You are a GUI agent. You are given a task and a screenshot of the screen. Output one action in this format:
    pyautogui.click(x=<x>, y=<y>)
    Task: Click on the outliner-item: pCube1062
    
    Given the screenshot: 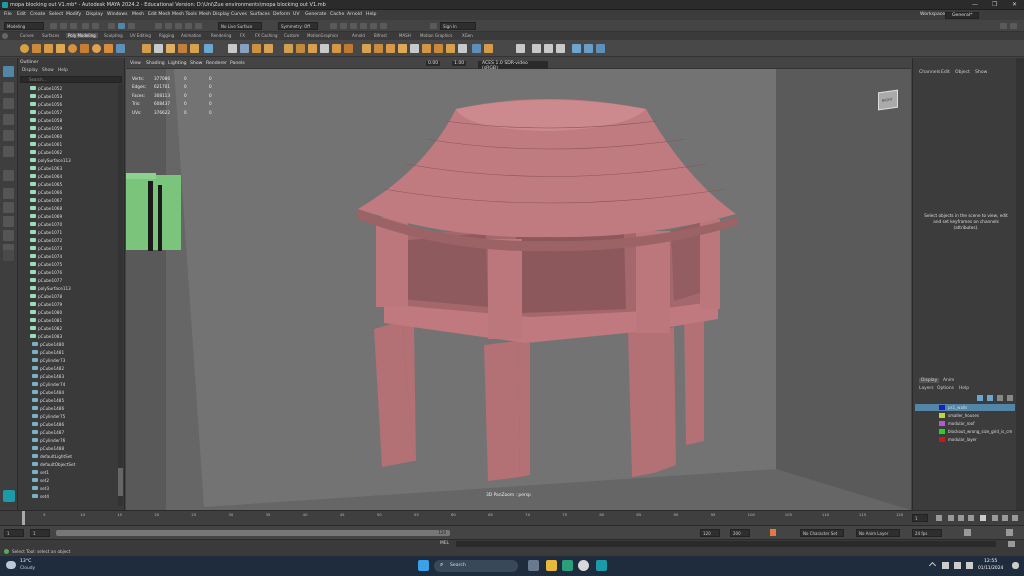 What is the action you would take?
    pyautogui.click(x=46, y=152)
    